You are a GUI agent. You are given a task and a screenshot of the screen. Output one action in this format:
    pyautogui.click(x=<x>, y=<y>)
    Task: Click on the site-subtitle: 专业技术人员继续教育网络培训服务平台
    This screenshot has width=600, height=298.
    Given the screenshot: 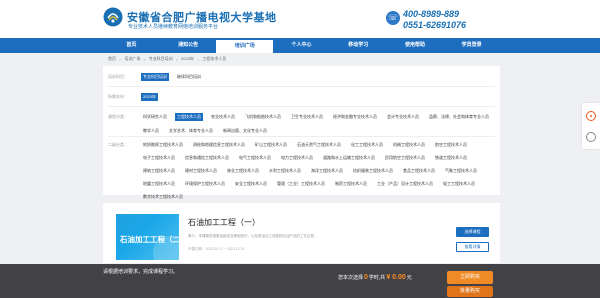 What is the action you would take?
    pyautogui.click(x=173, y=27)
    